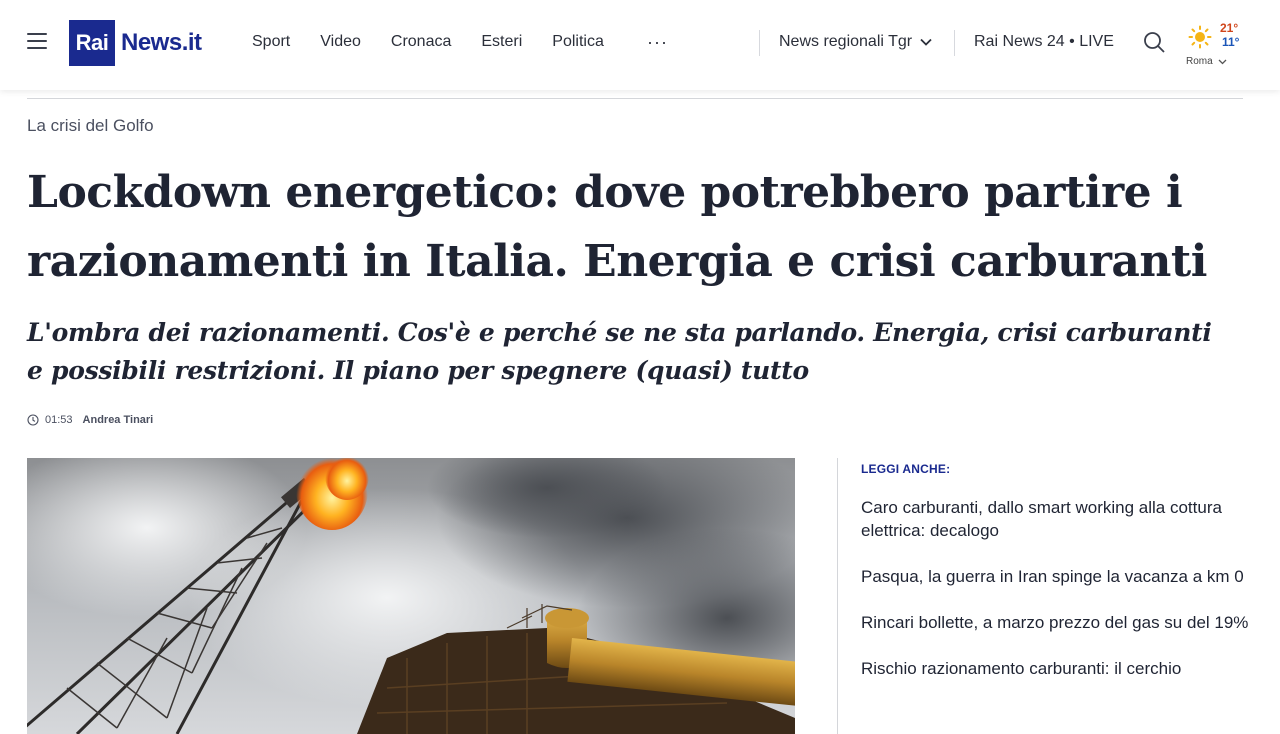 Image resolution: width=1280 pixels, height=734 pixels. What do you see at coordinates (90, 126) in the screenshot?
I see `article-kicker: La crisi del Golfo` at bounding box center [90, 126].